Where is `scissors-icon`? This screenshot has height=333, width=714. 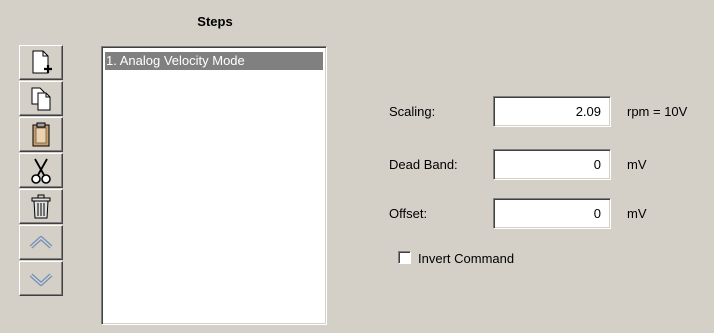
scissors-icon is located at coordinates (41, 171).